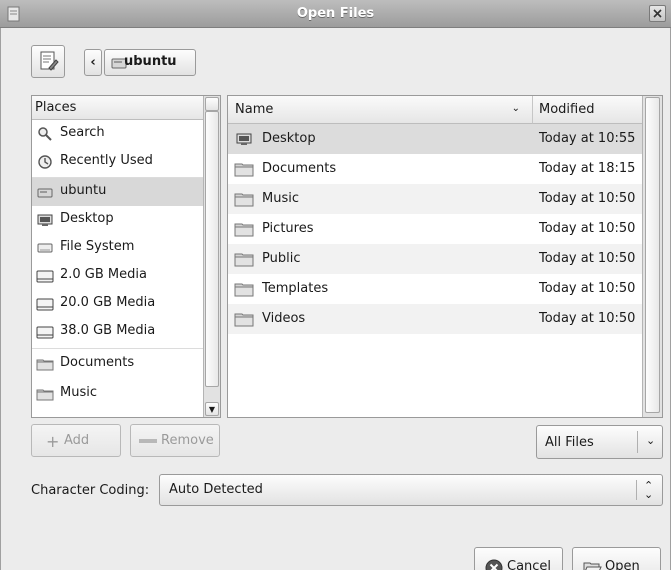 The image size is (671, 570). I want to click on add-bookmark-button: + Add, so click(76, 440).